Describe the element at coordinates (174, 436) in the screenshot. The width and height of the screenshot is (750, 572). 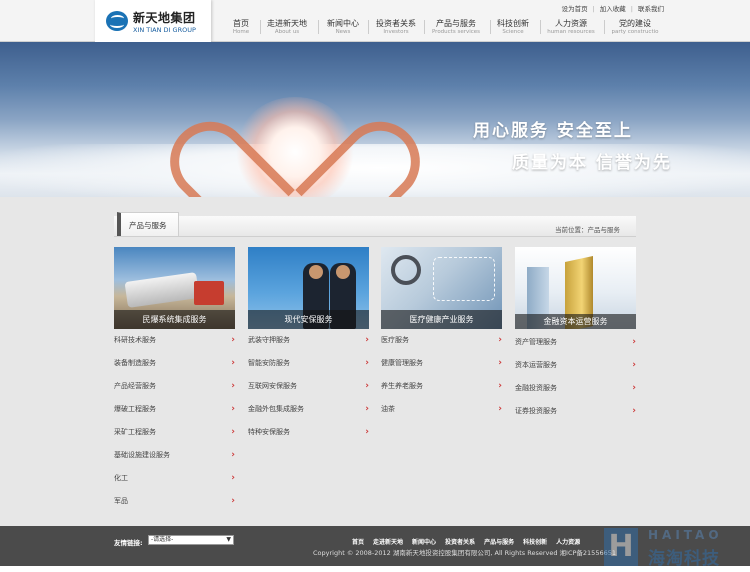
I see `list-item: 采矿工程服务 ›` at that location.